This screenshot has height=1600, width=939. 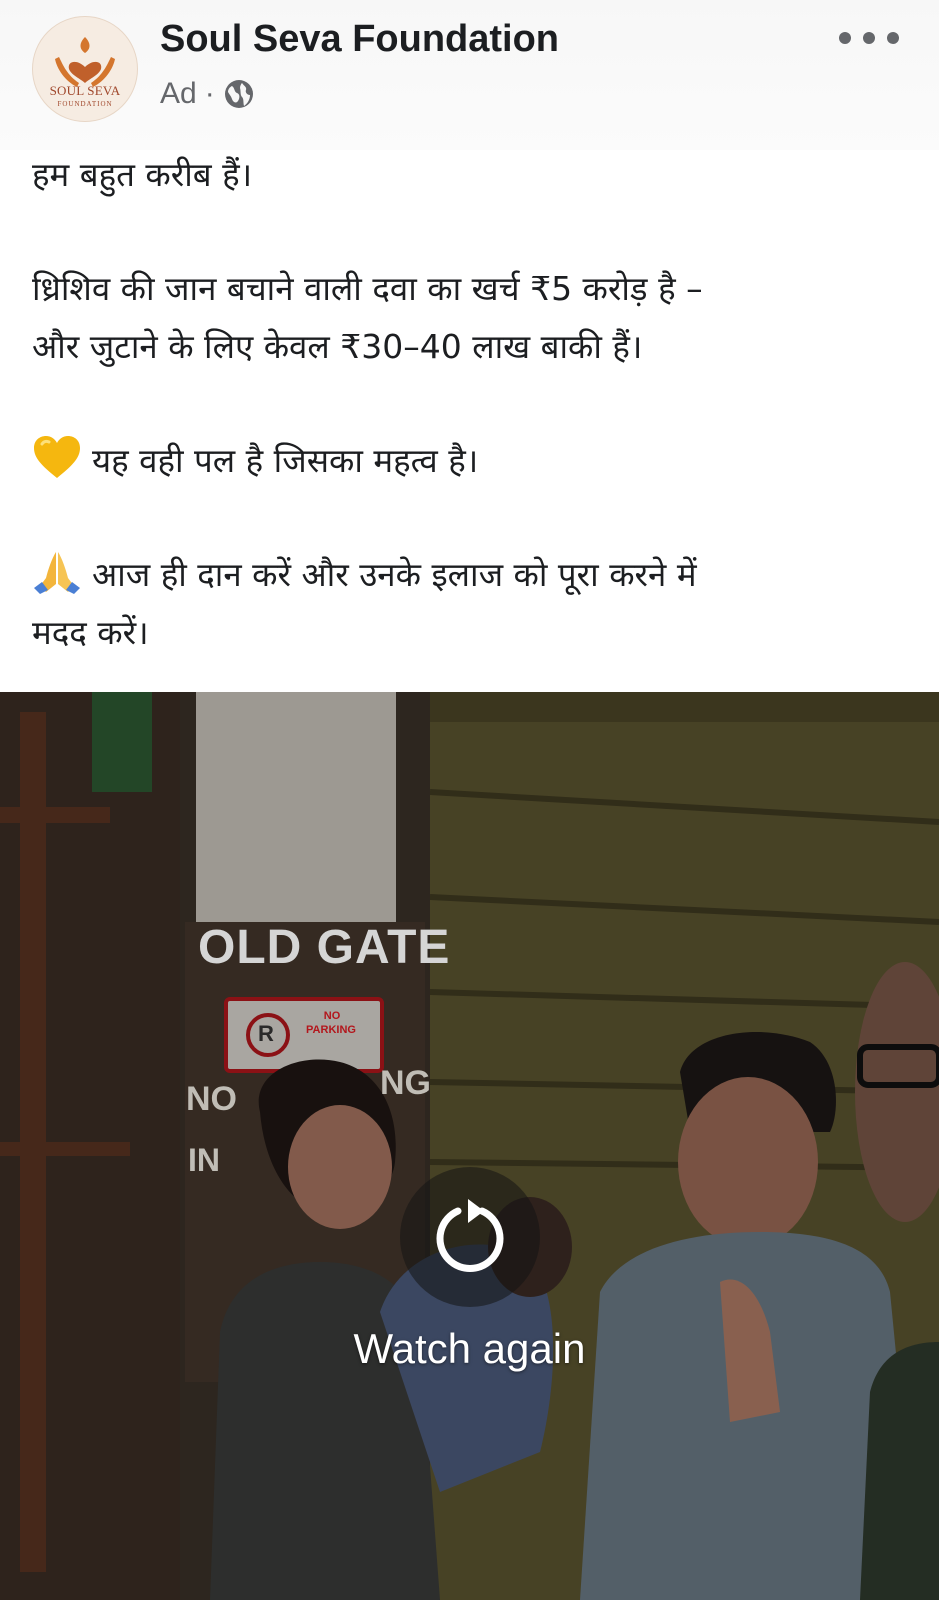 I want to click on folded-hands-icon, so click(x=57, y=571).